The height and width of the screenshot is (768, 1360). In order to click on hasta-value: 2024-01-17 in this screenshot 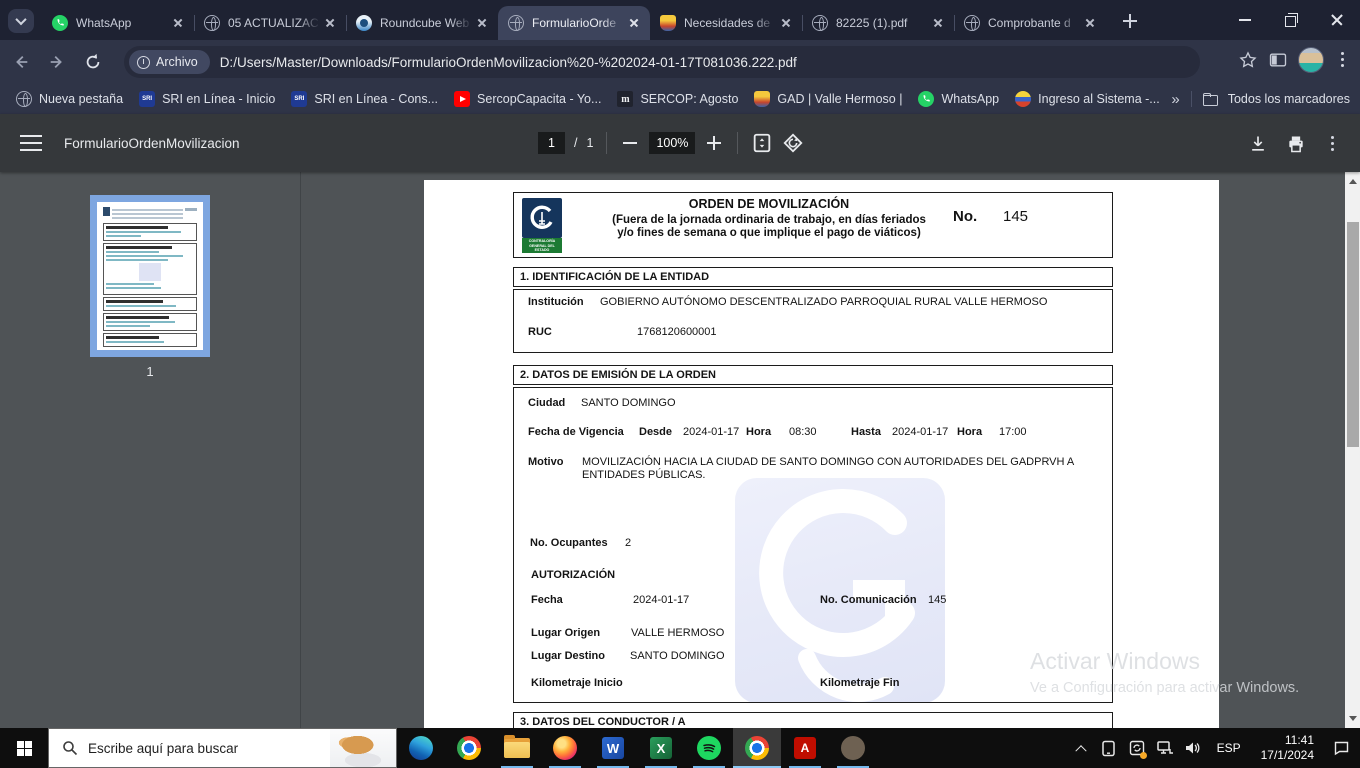, I will do `click(920, 432)`.